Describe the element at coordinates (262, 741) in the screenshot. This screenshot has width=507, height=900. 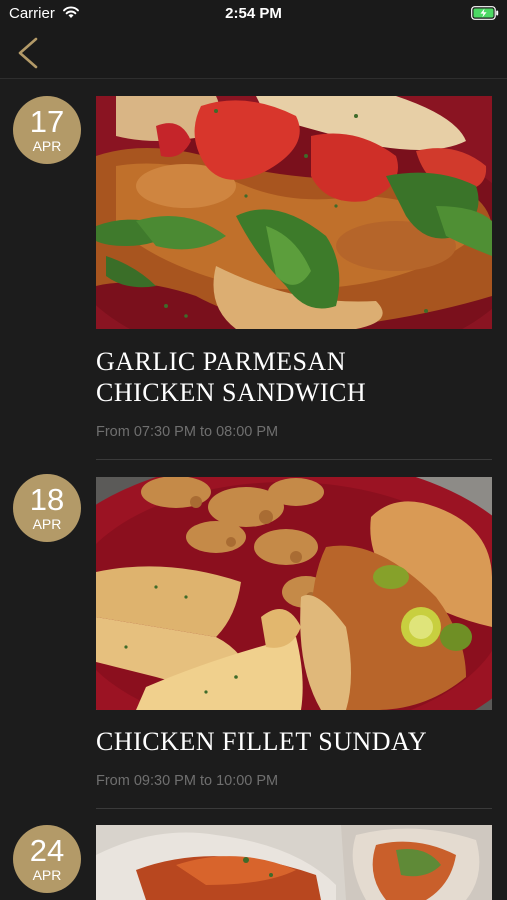
I see `event-title-line: CHICKEN FILLET SUNDAY` at that location.